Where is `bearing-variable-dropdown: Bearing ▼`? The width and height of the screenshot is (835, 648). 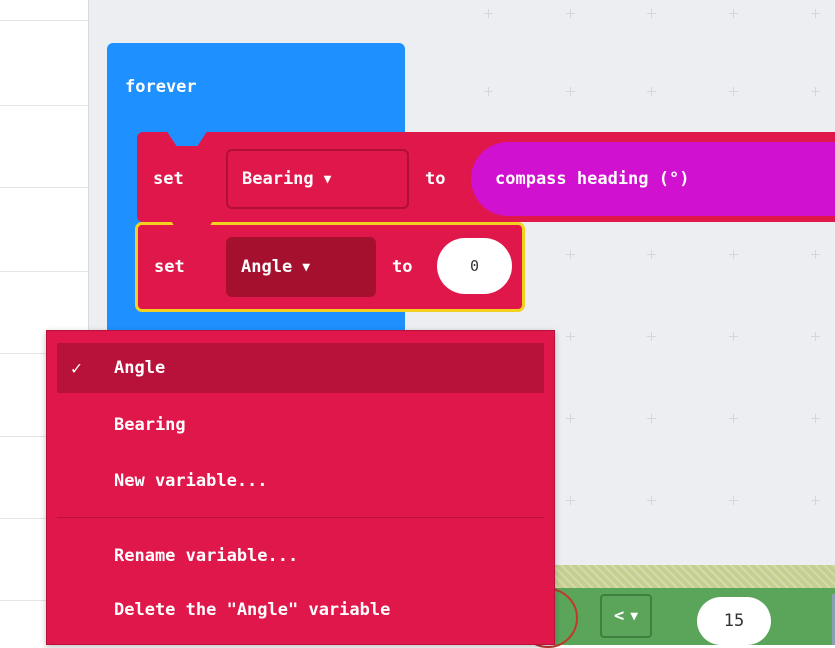 bearing-variable-dropdown: Bearing ▼ is located at coordinates (317, 179).